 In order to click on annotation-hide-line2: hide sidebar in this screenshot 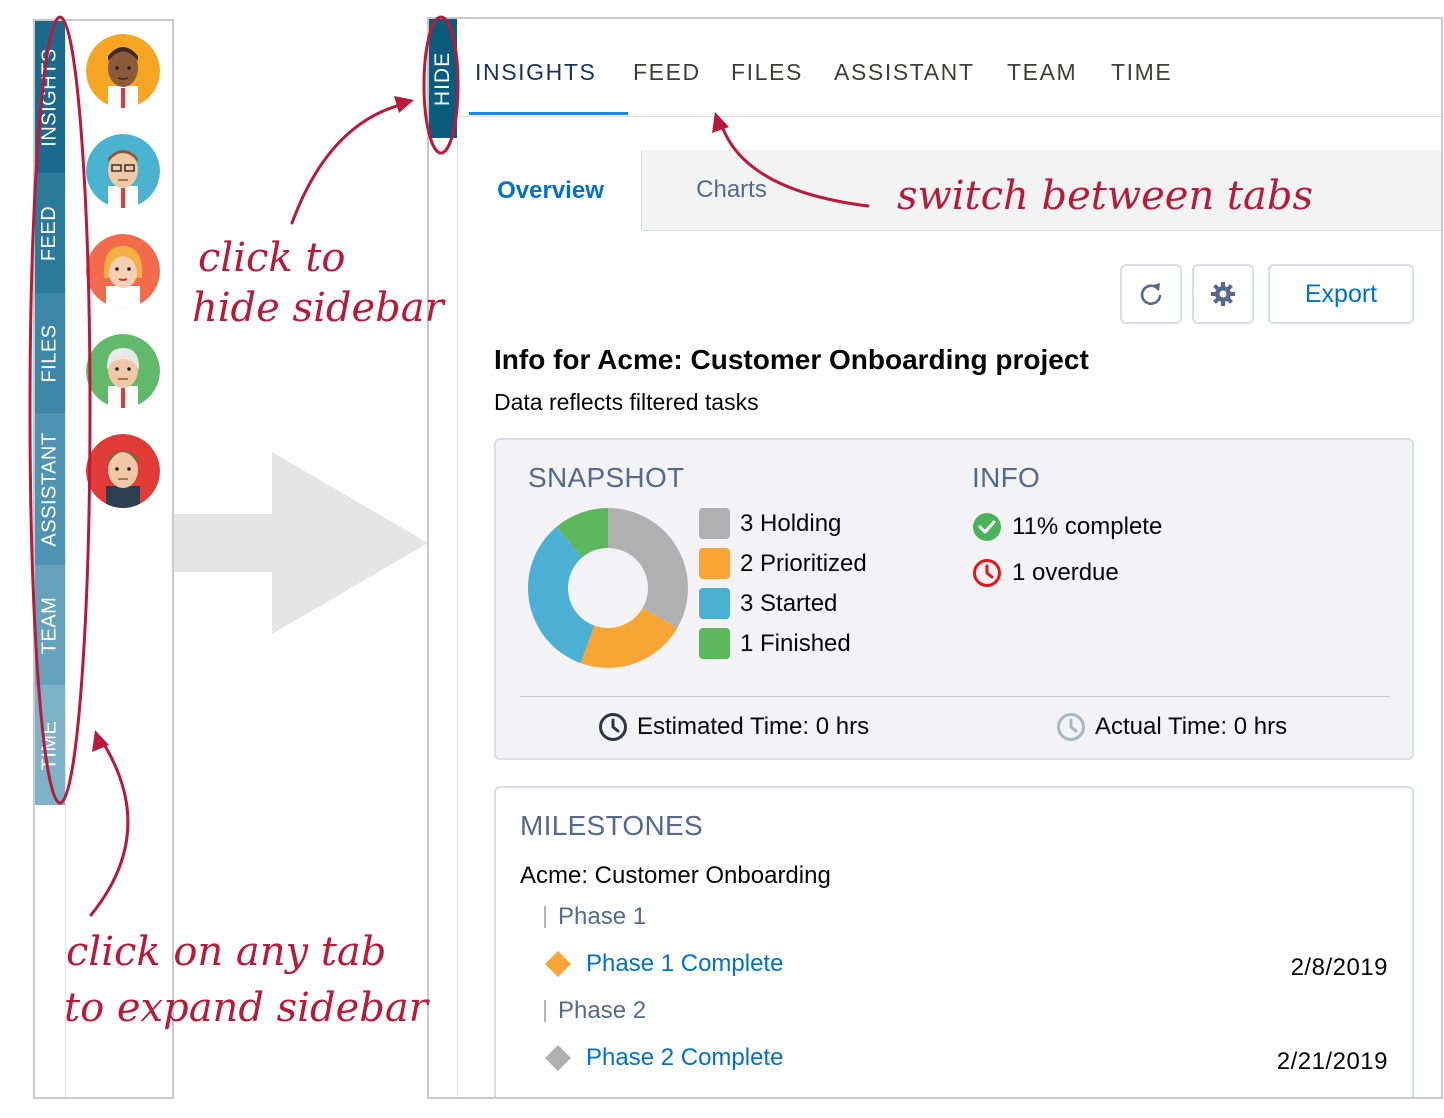, I will do `click(318, 308)`.